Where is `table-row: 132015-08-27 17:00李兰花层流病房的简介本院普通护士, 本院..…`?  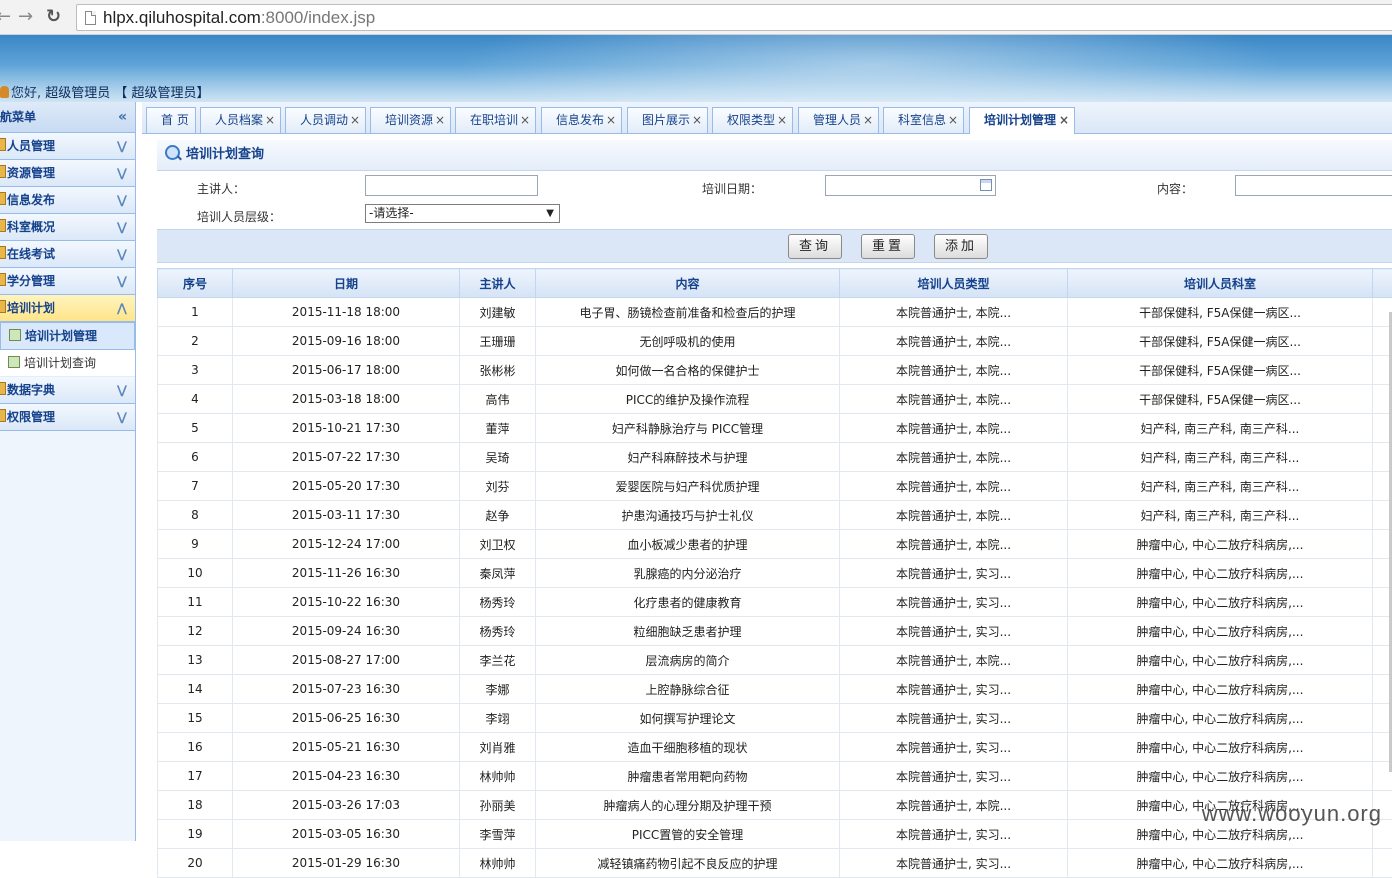 table-row: 132015-08-27 17:00李兰花层流病房的简介本院普通护士, 本院..… is located at coordinates (775, 660).